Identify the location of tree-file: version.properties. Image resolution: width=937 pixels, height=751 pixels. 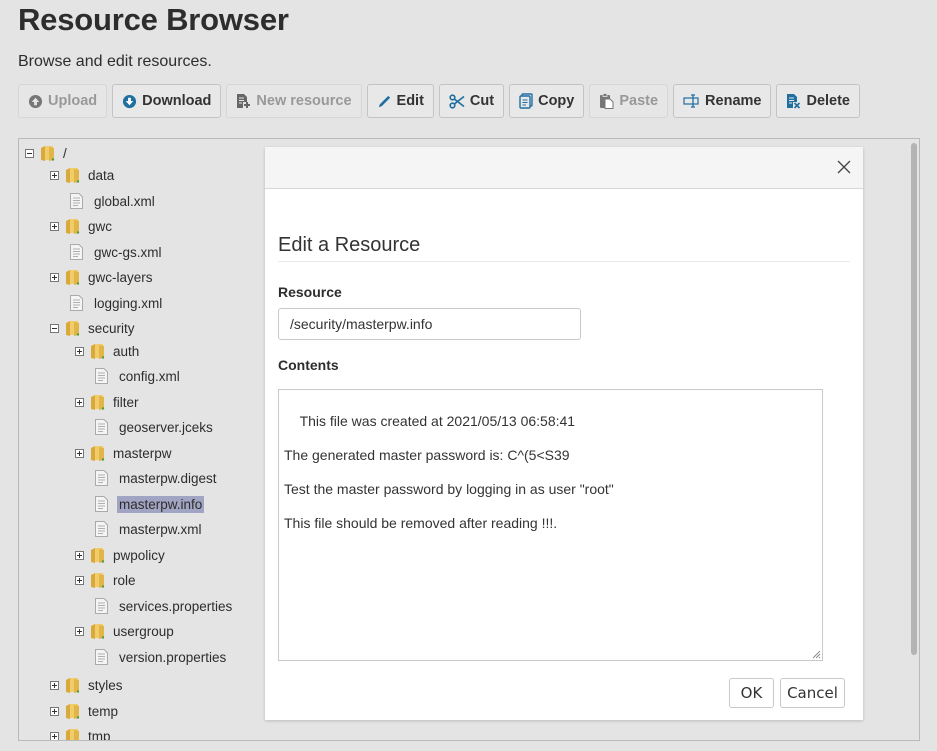
(161, 657).